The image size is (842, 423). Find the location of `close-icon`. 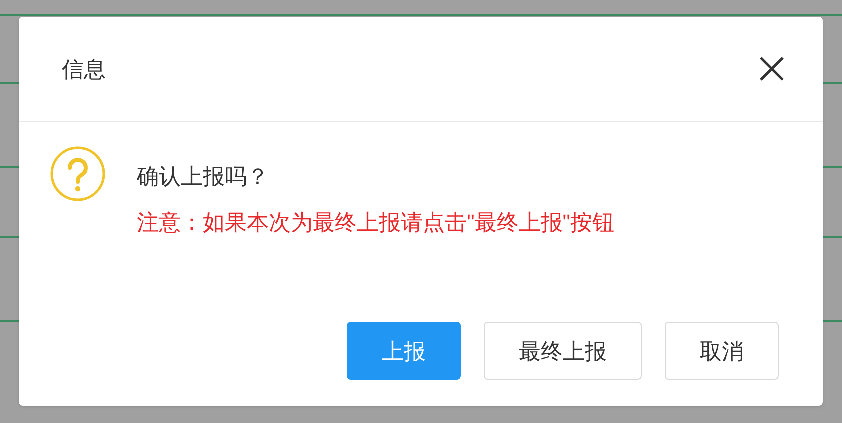

close-icon is located at coordinates (772, 69).